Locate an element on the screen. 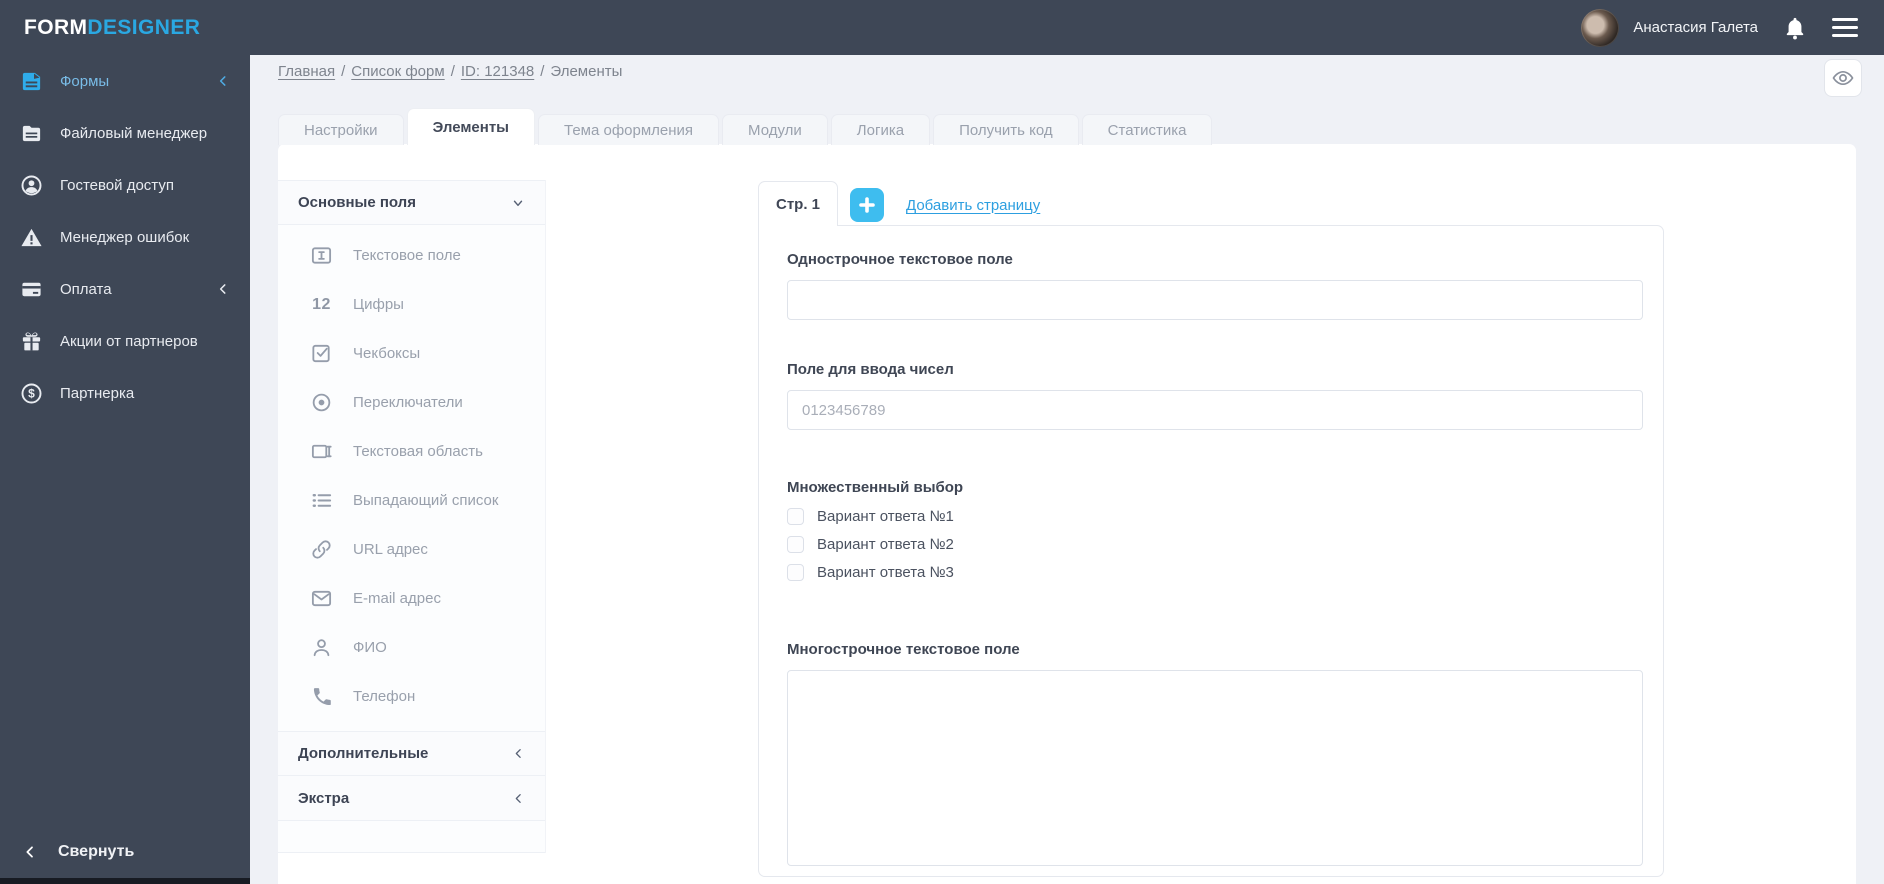  forms-icon is located at coordinates (31, 81).